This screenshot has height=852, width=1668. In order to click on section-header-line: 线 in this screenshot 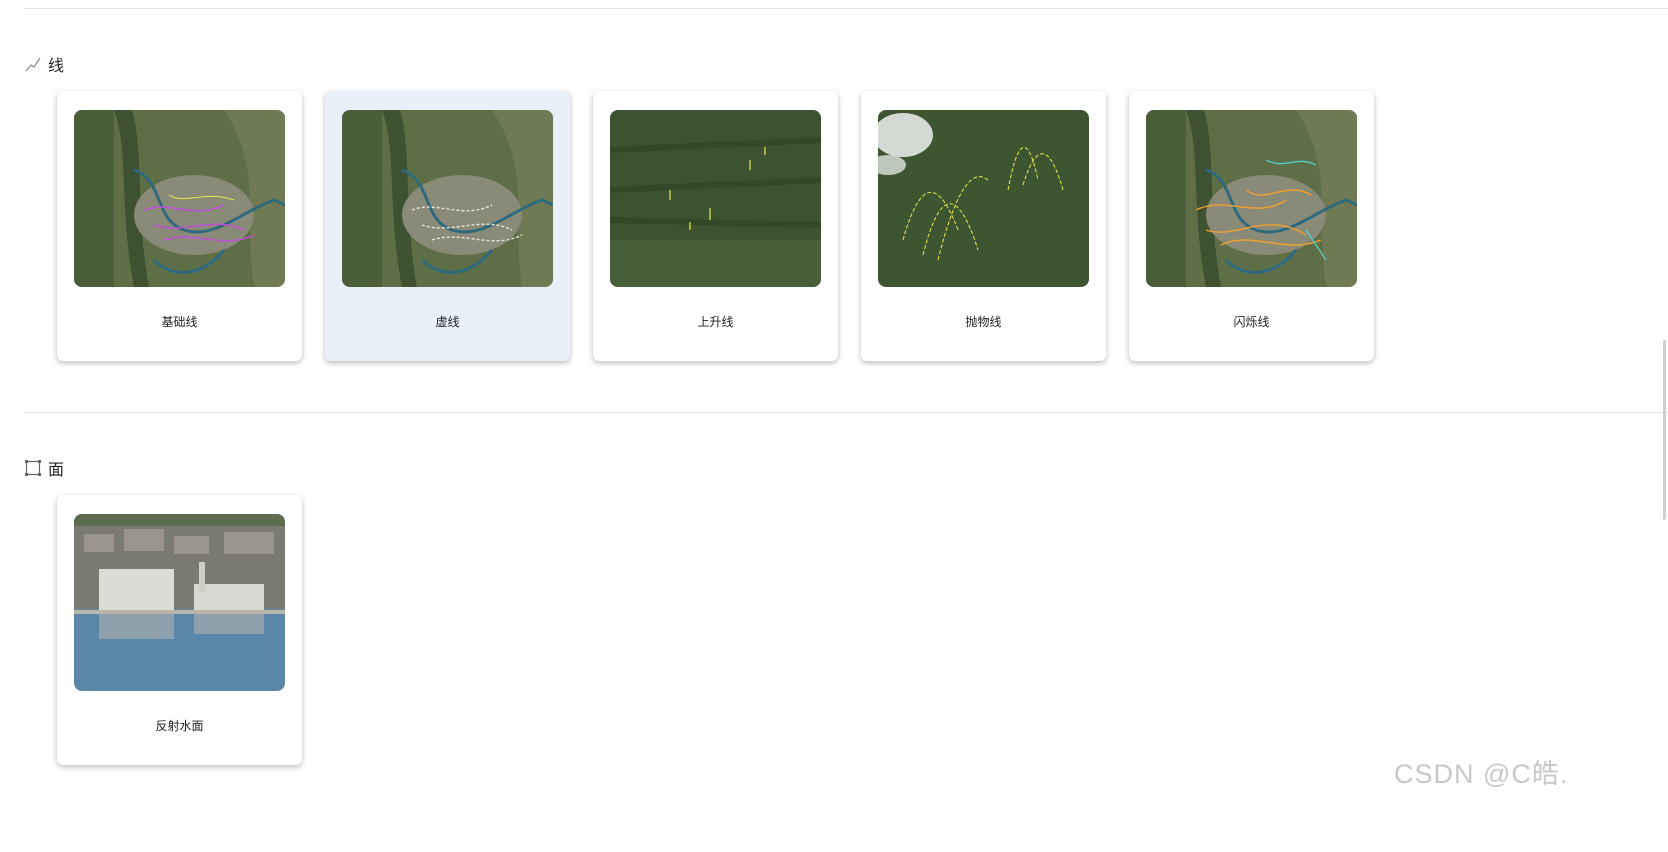, I will do `click(44, 64)`.